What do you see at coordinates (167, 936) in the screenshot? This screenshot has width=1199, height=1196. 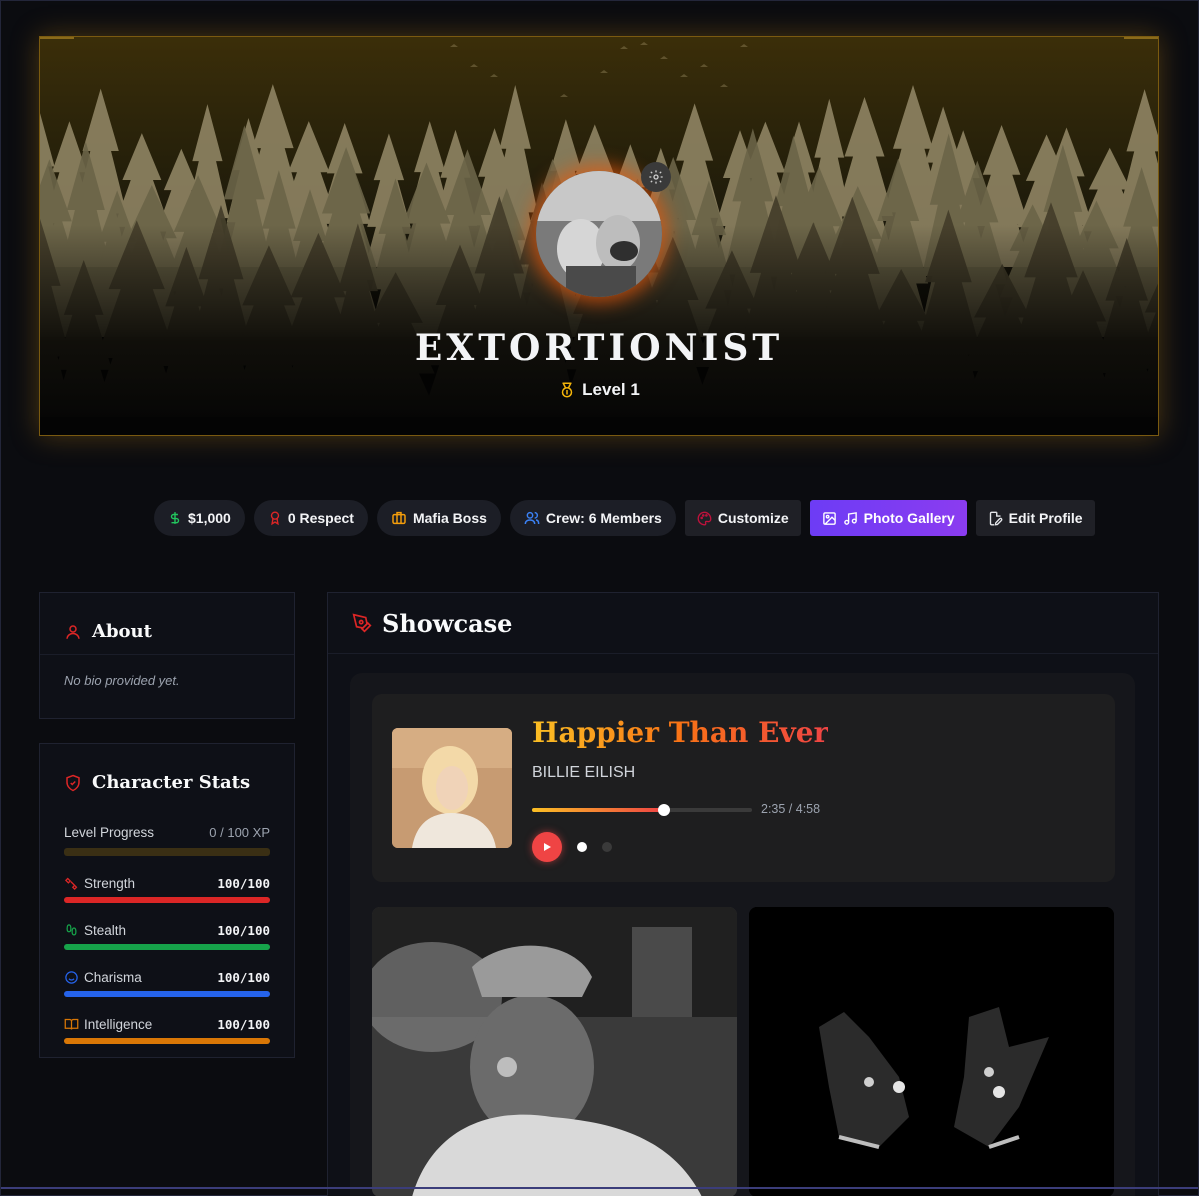 I see `stat-stealth: Stealth 100/100` at bounding box center [167, 936].